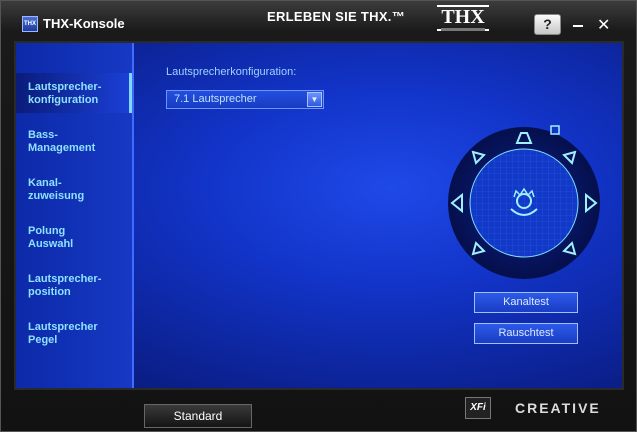 The height and width of the screenshot is (432, 637). I want to click on close-button: ✕, so click(603, 25).